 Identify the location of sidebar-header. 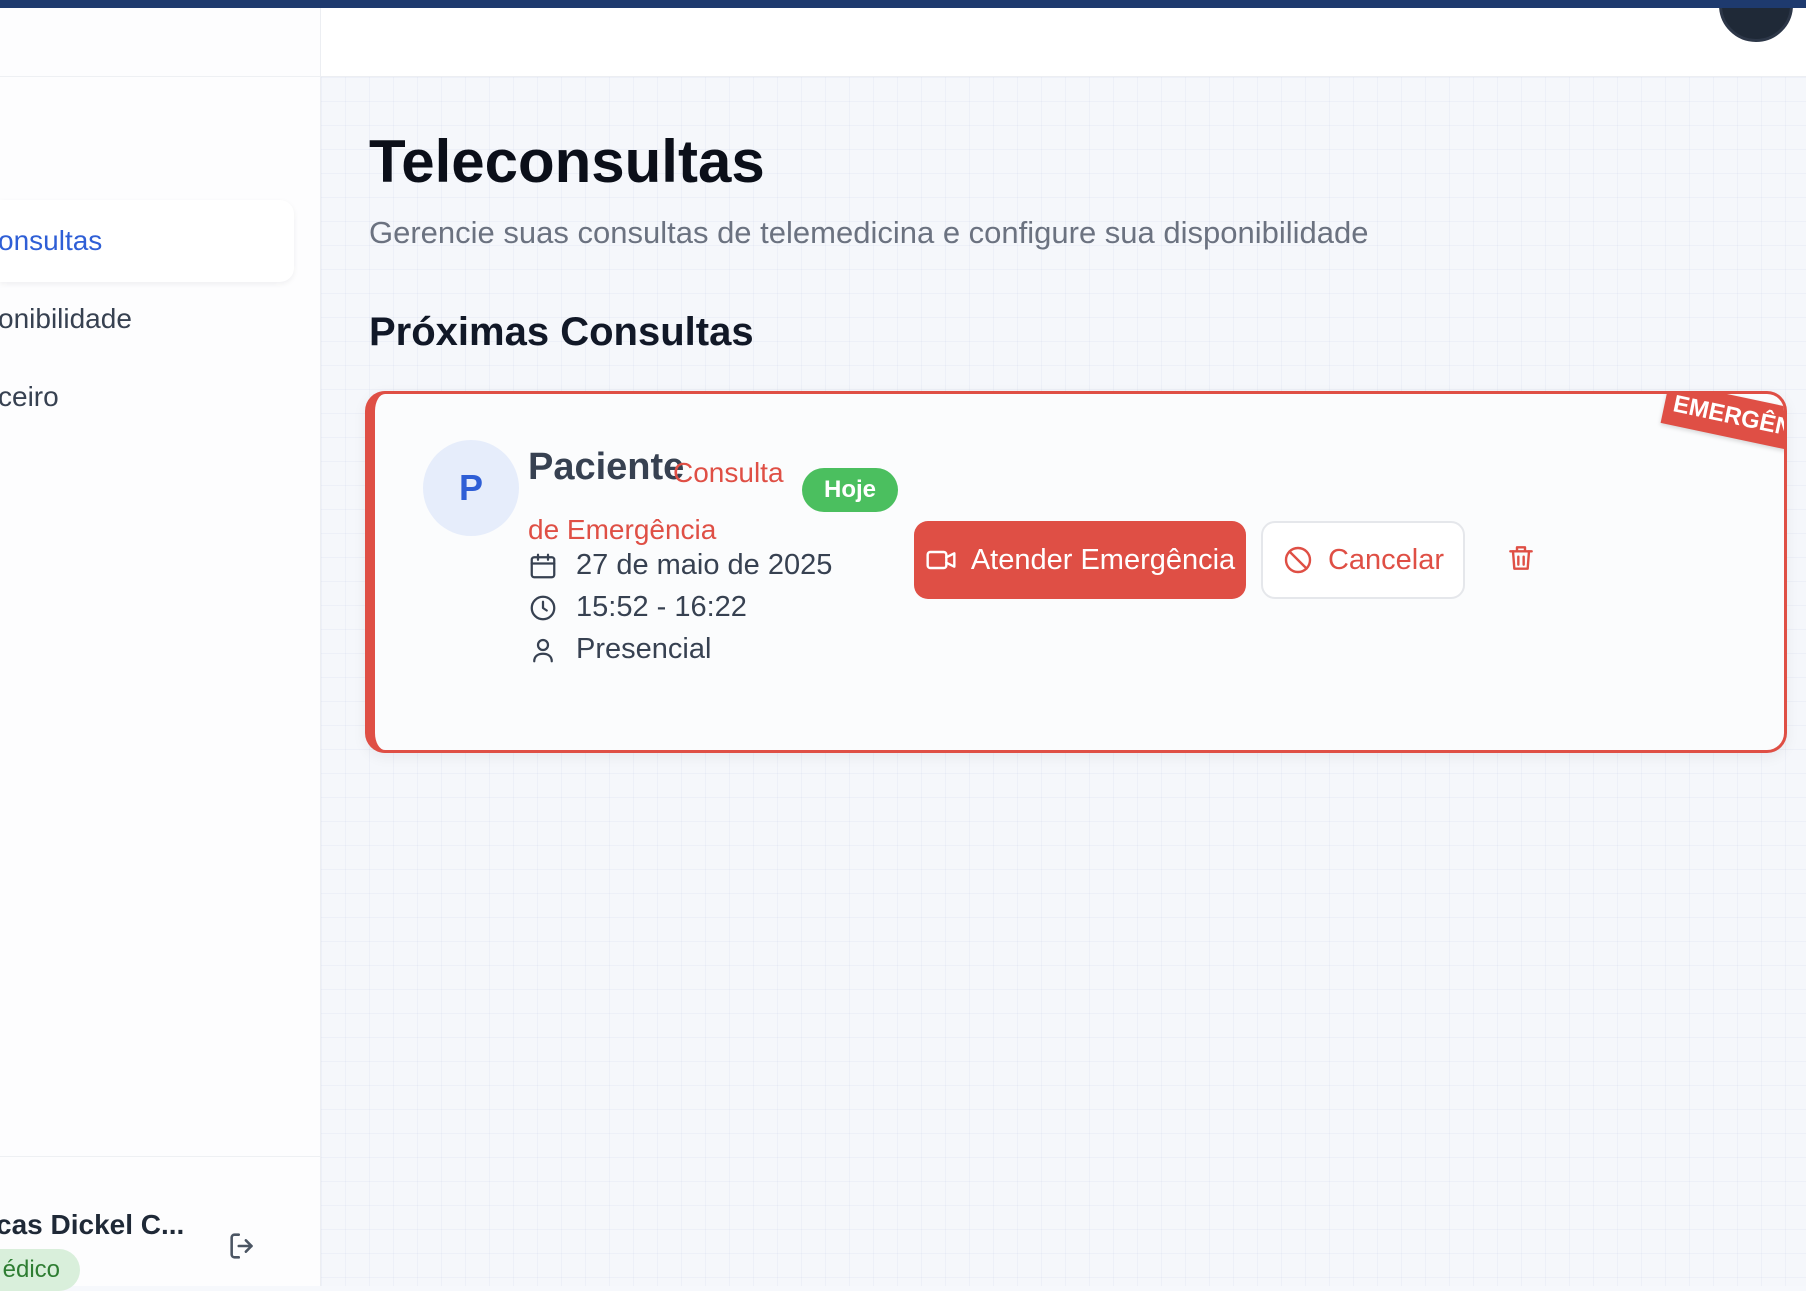
(160, 42).